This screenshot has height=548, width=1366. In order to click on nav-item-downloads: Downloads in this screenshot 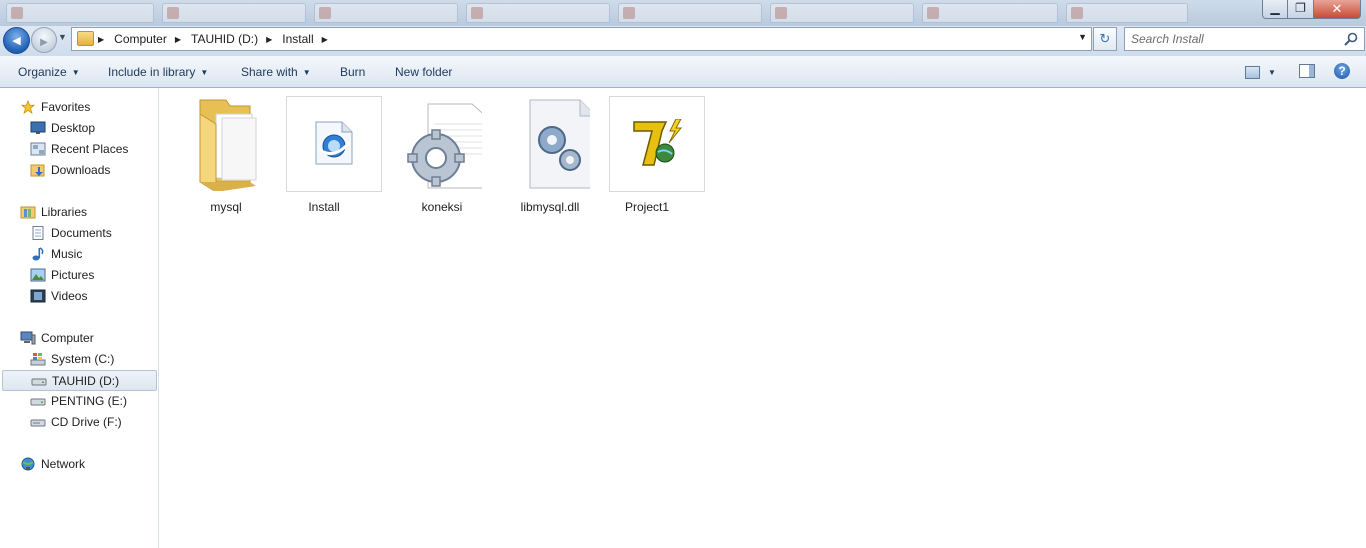, I will do `click(79, 170)`.